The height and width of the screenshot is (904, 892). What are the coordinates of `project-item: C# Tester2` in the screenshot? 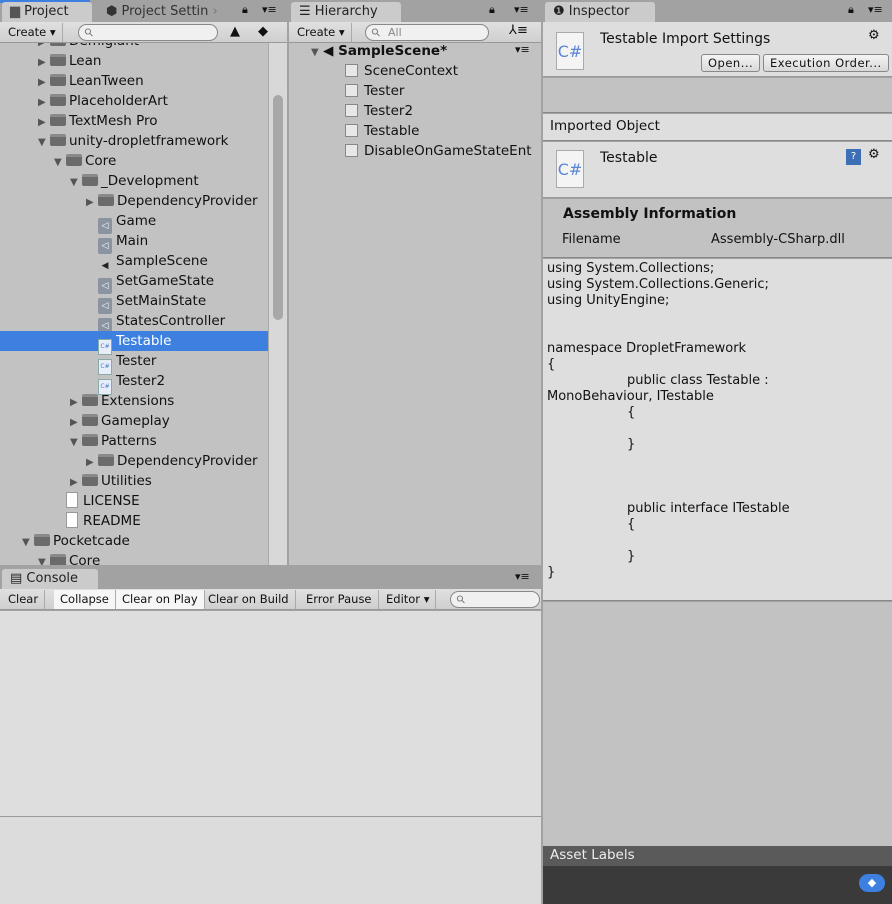 It's located at (134, 383).